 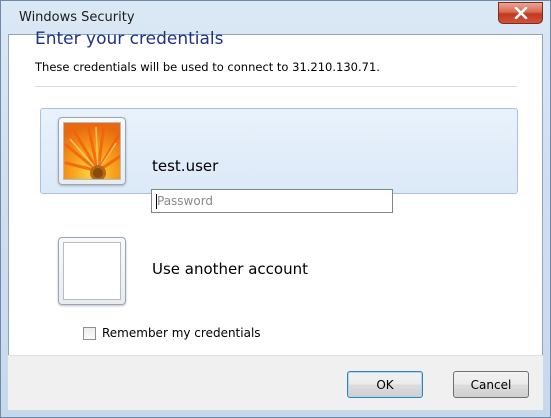 I want to click on password-field, so click(x=272, y=201).